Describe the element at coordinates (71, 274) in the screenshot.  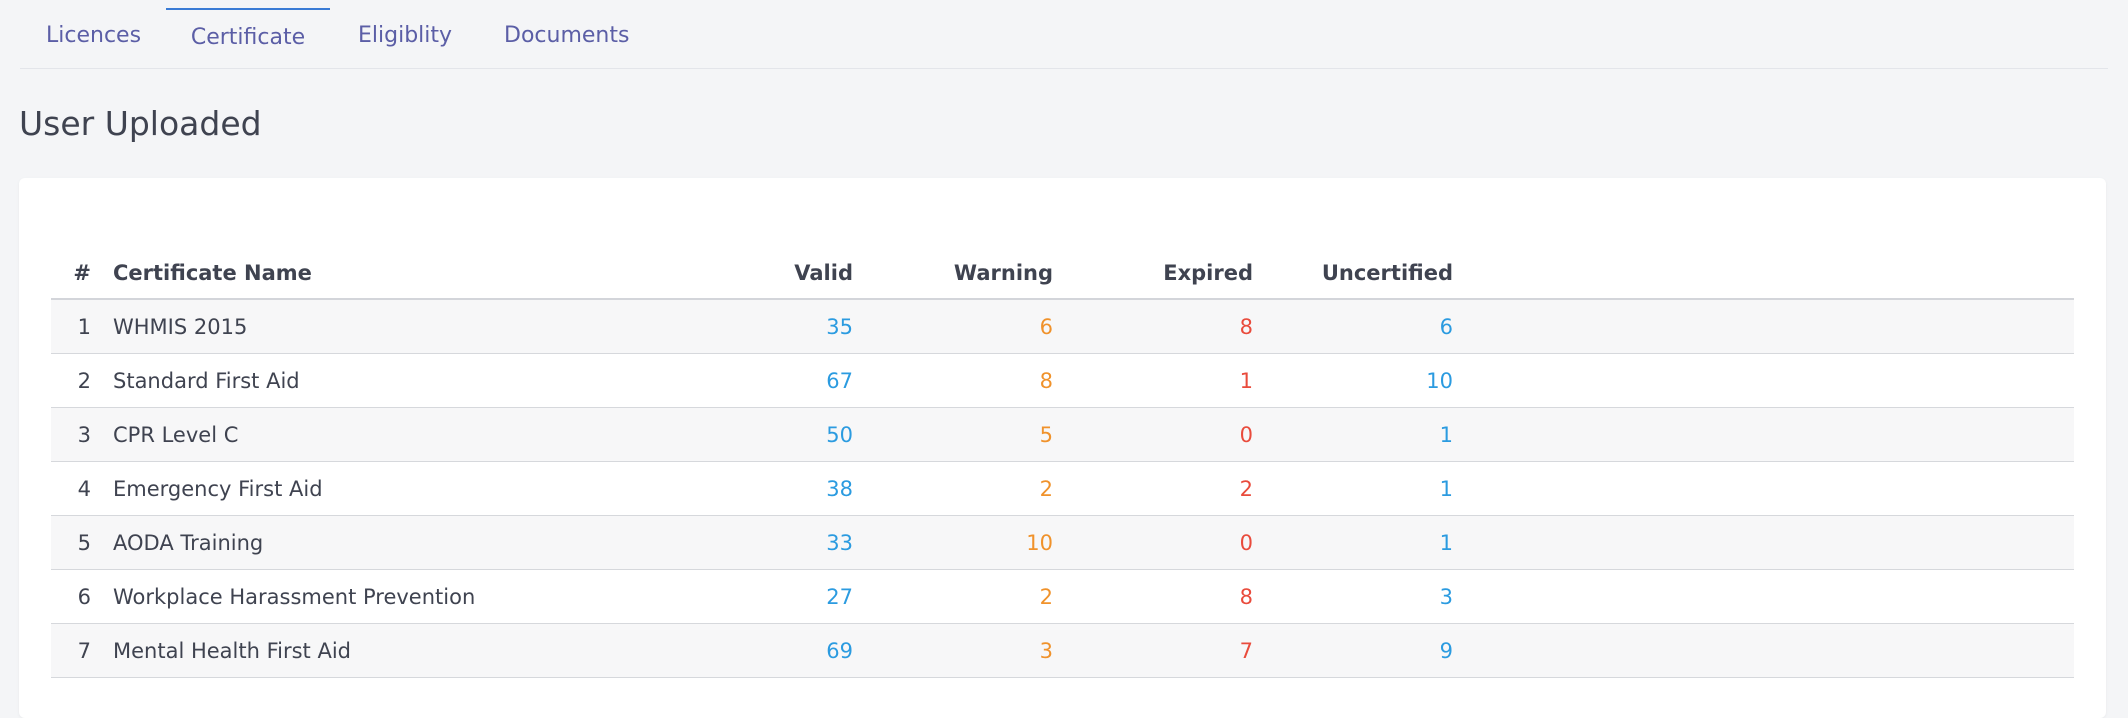
I see `column-header-index: #` at that location.